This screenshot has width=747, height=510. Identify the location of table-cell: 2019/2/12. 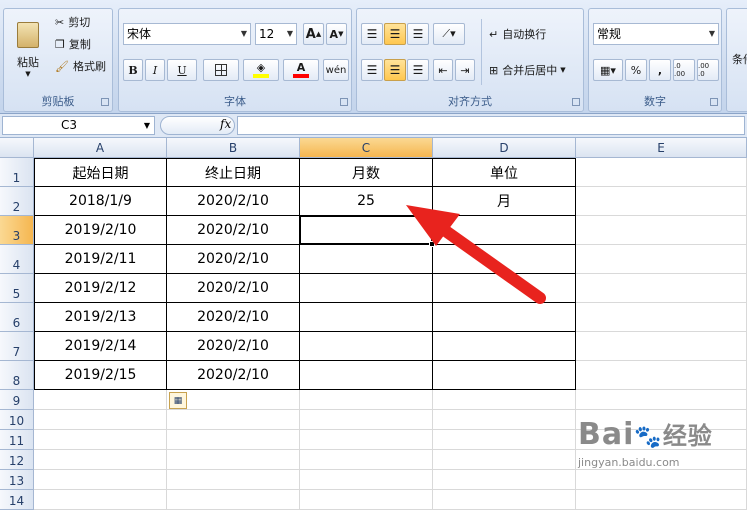
(100, 288).